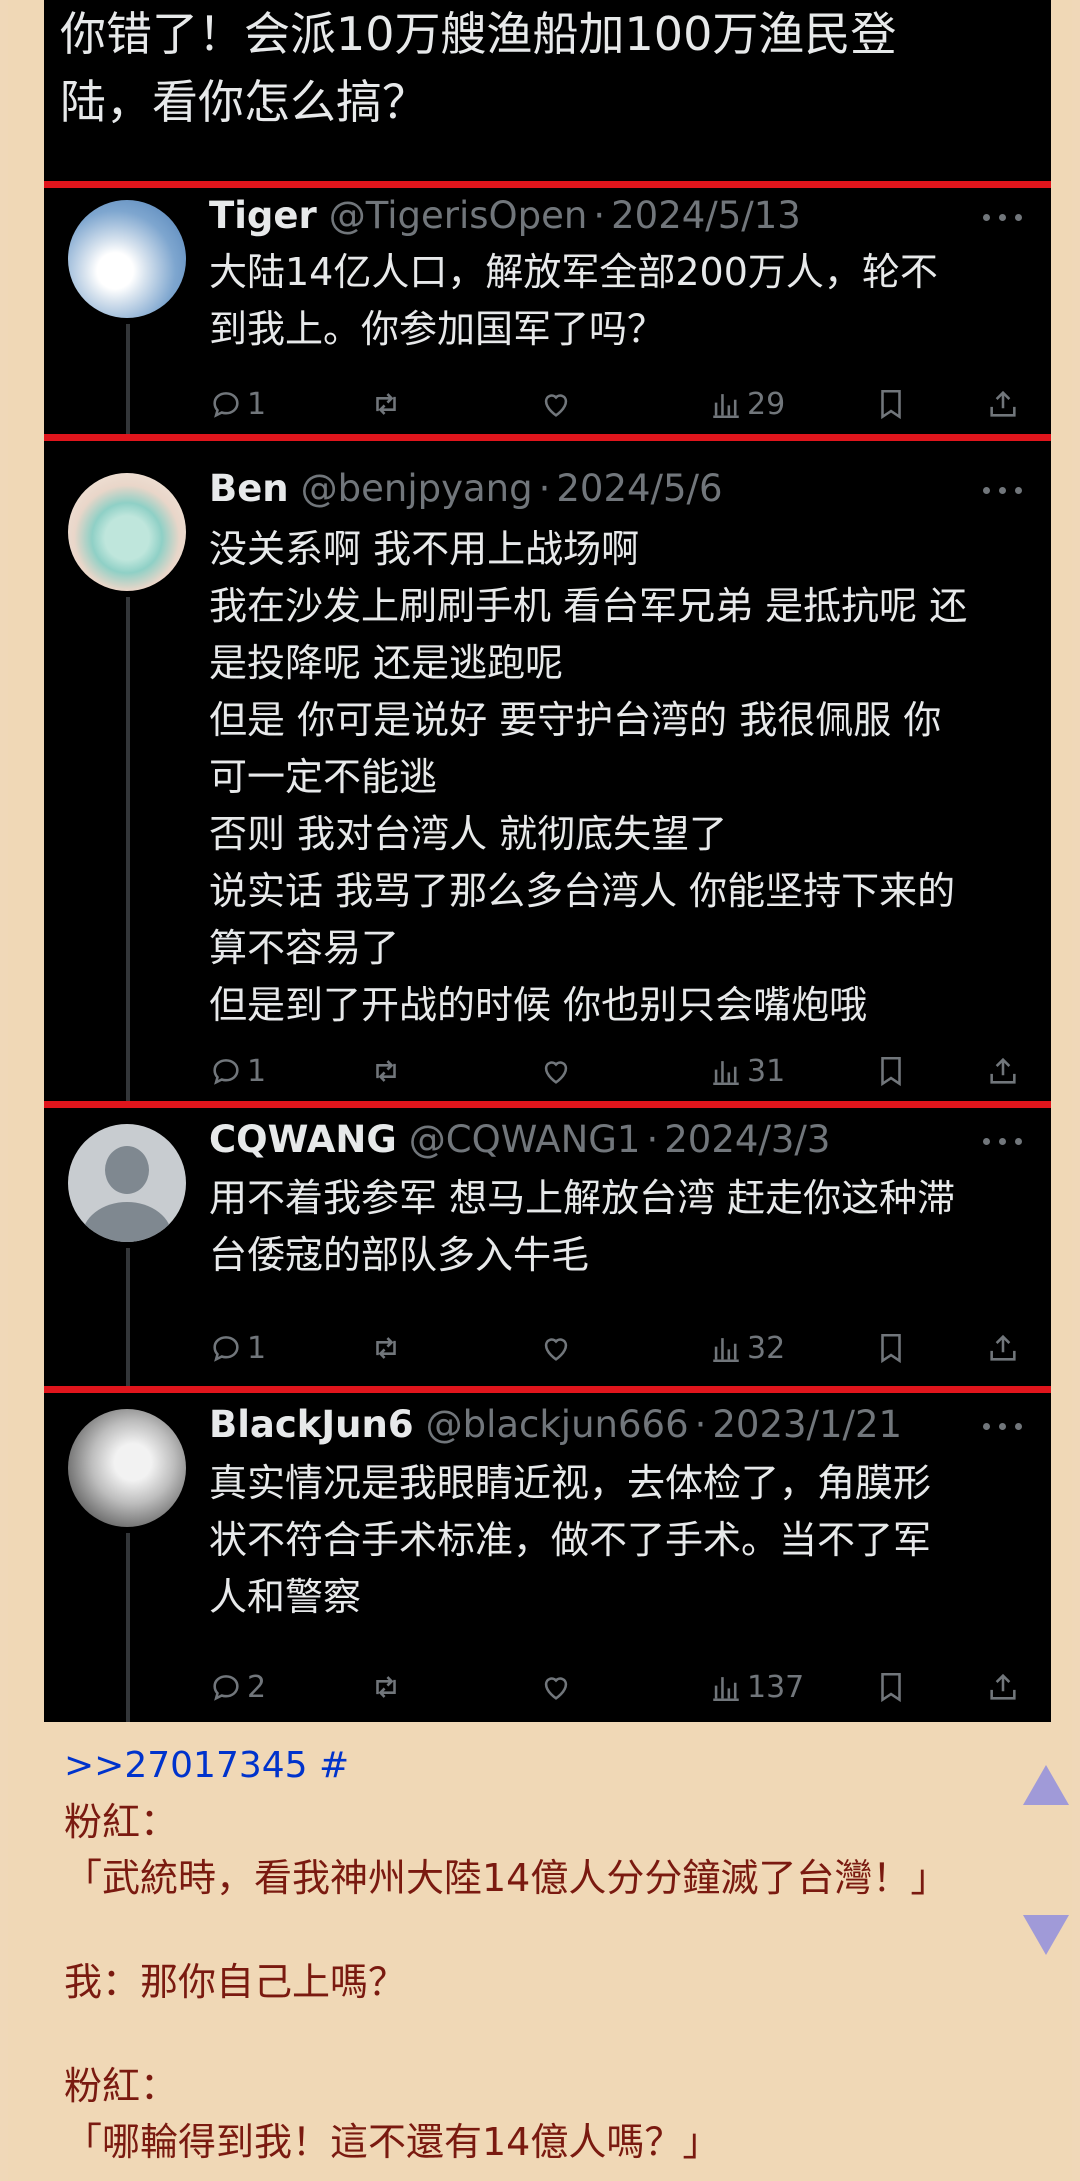  Describe the element at coordinates (525, 1139) in the screenshot. I see `user-handle: @CQWANG1` at that location.